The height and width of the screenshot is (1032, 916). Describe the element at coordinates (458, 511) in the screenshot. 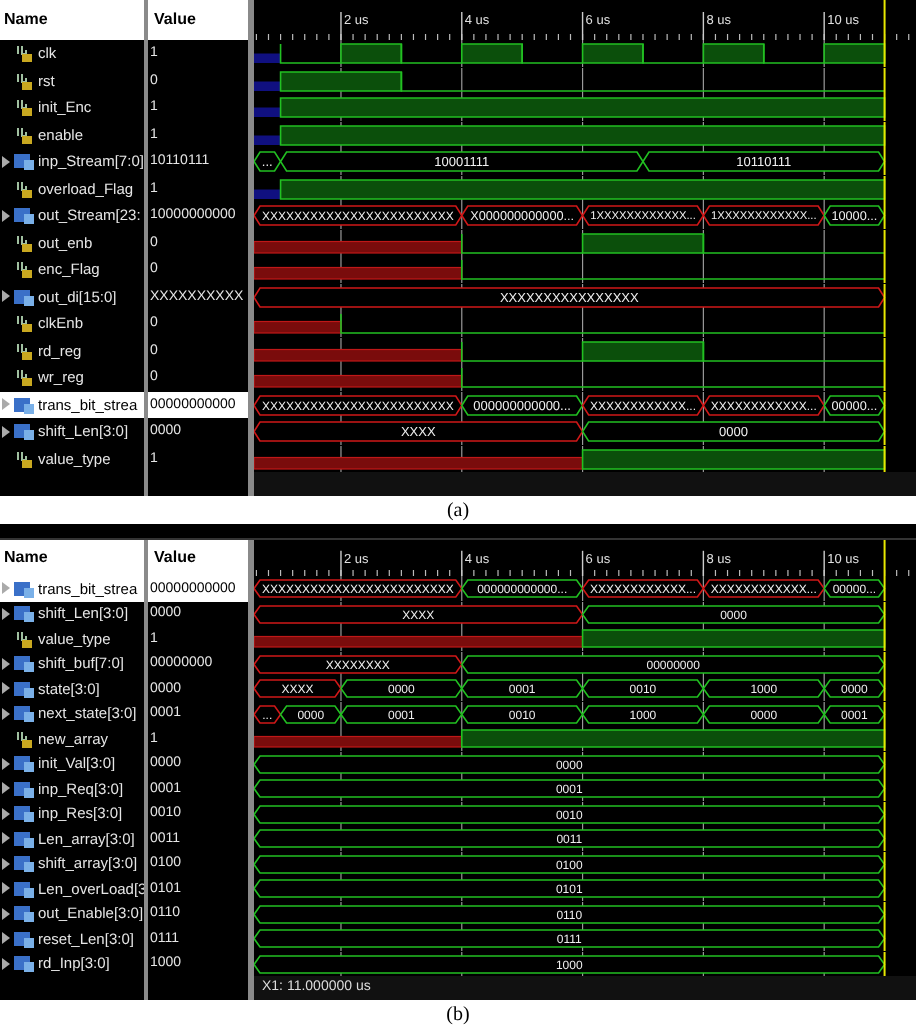

I see `figure-caption: (a)` at that location.